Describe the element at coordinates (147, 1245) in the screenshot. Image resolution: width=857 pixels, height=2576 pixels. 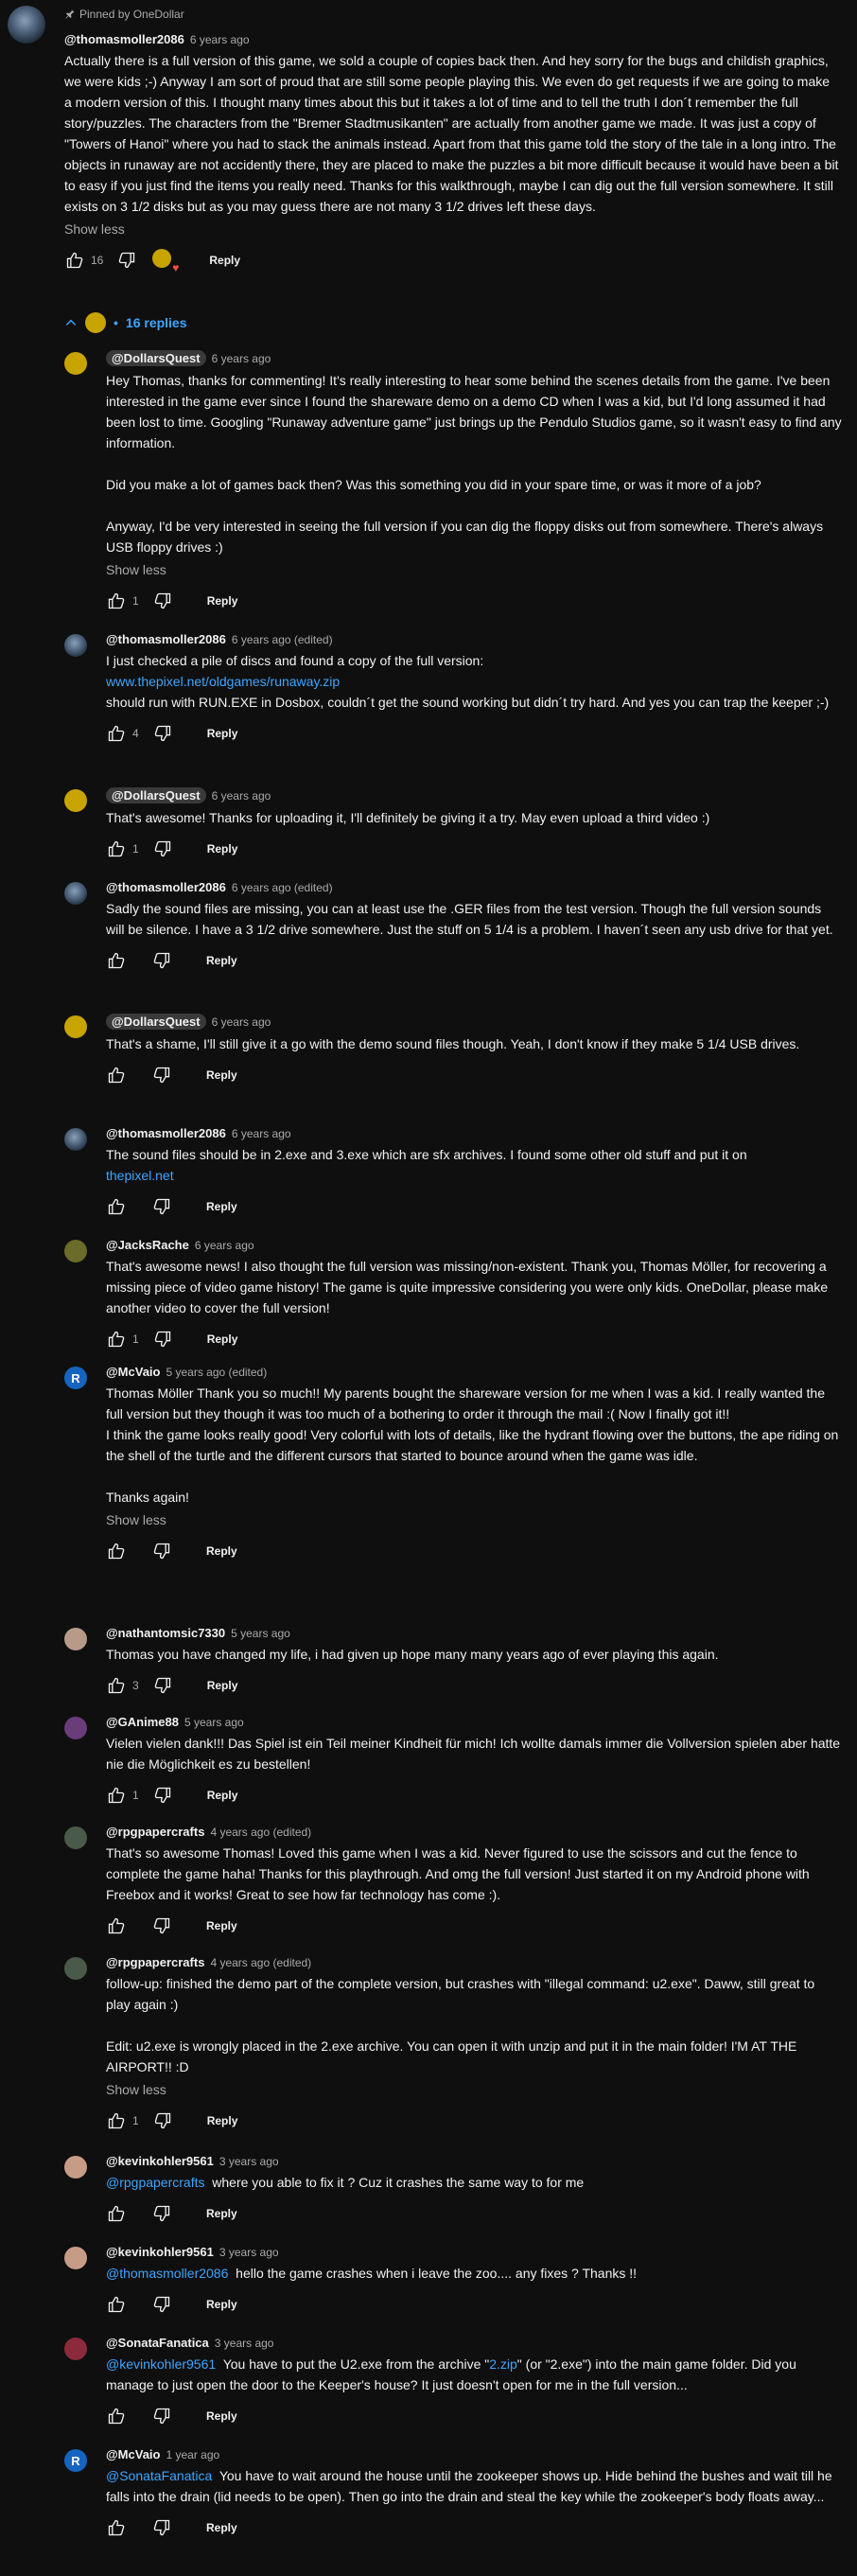
I see `comment-author: @JacksRache` at that location.